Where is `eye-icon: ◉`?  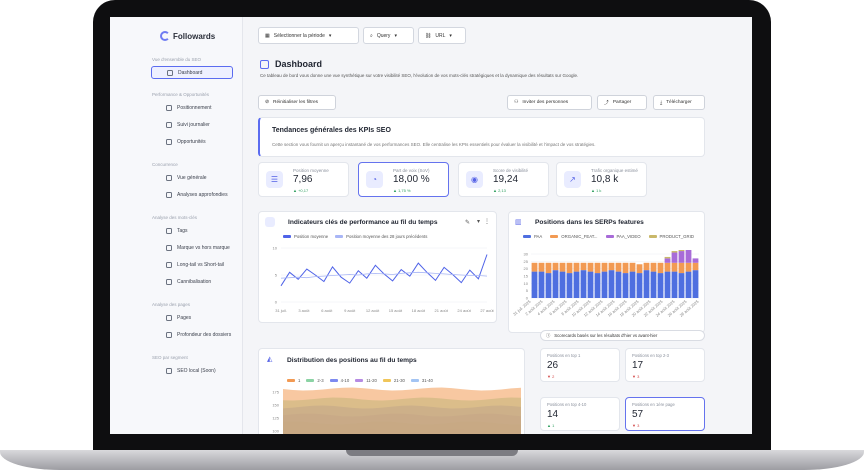 eye-icon: ◉ is located at coordinates (474, 179).